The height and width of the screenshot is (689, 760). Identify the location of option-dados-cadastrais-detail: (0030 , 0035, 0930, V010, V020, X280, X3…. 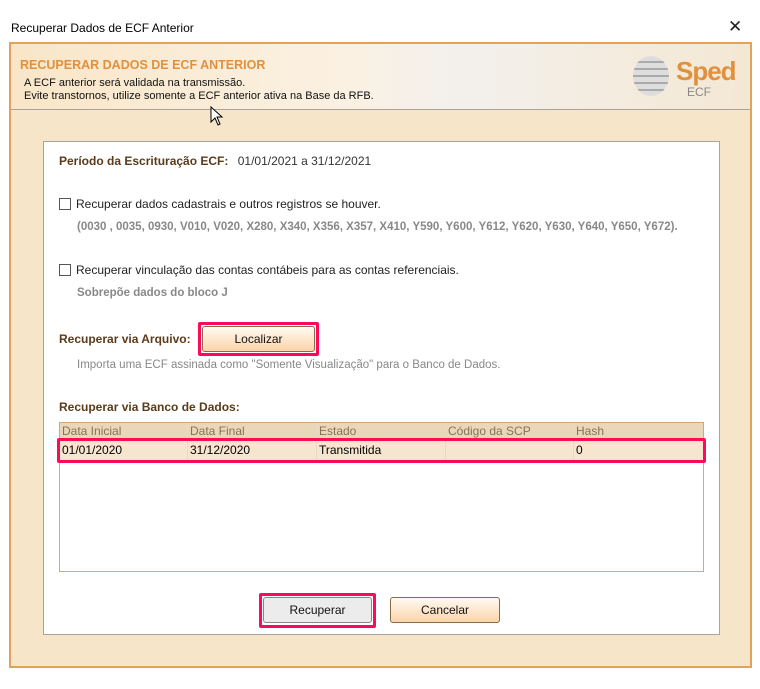
(377, 227).